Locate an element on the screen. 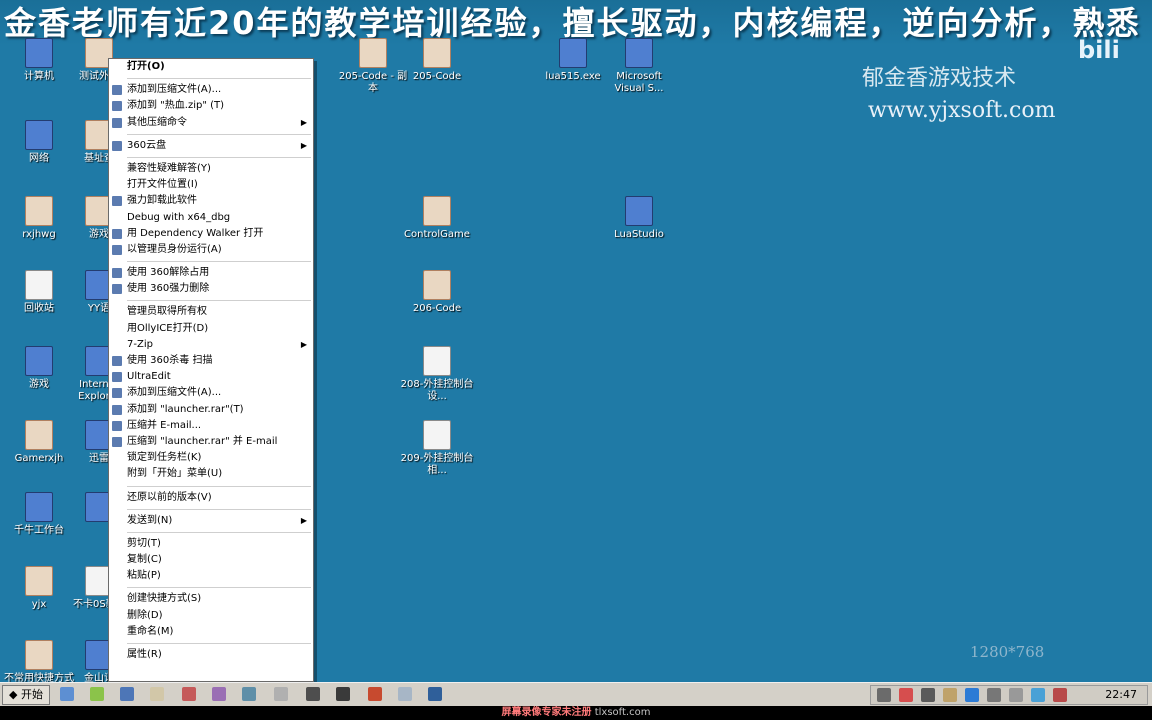  quicklaunch-bug-icon is located at coordinates (313, 694).